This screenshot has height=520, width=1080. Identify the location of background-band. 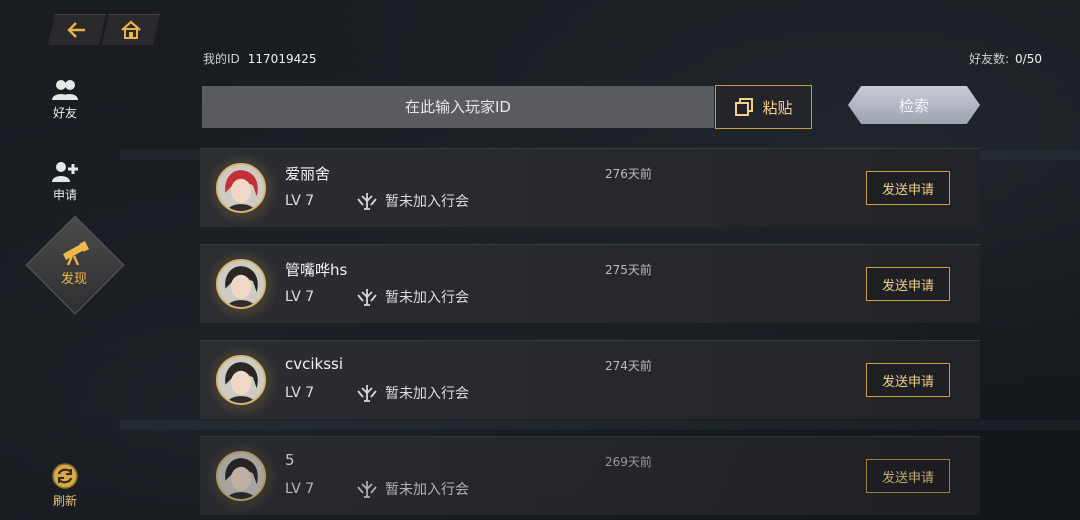
(600, 425).